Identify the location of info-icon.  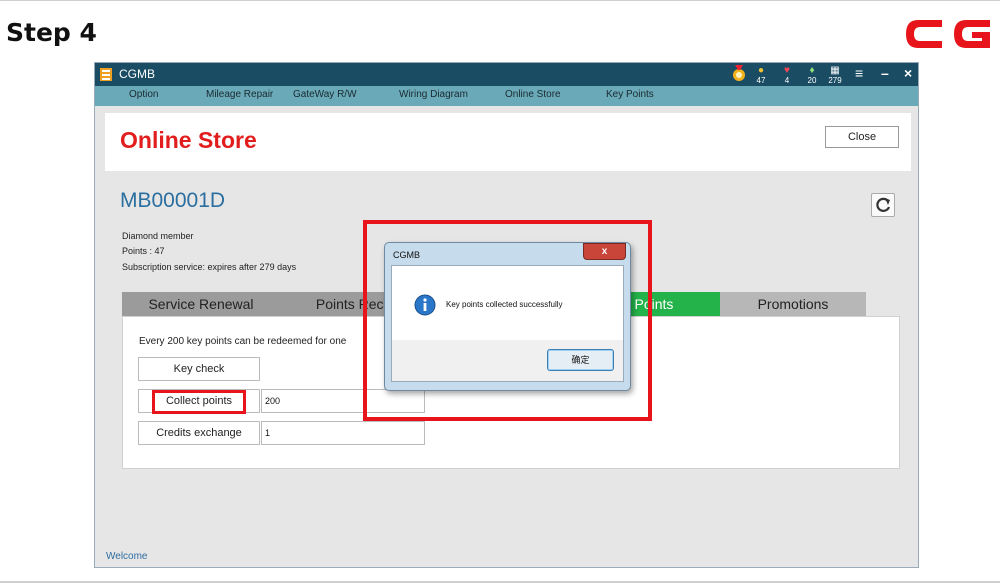
(425, 305).